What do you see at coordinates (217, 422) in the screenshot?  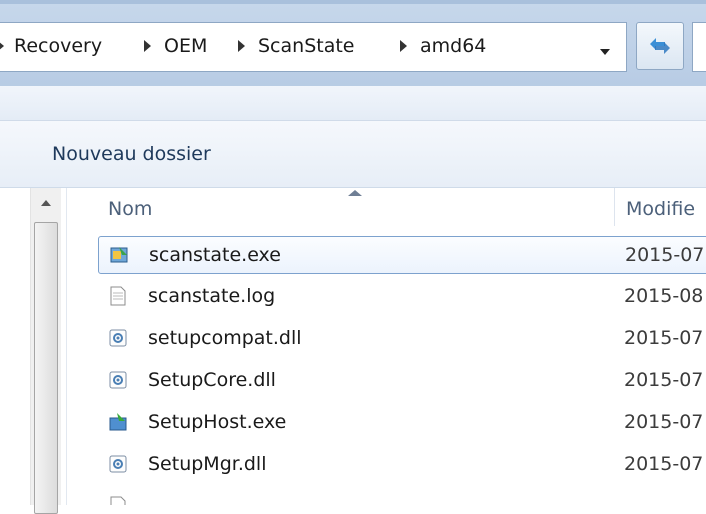 I see `file-name: SetupHost.exe` at bounding box center [217, 422].